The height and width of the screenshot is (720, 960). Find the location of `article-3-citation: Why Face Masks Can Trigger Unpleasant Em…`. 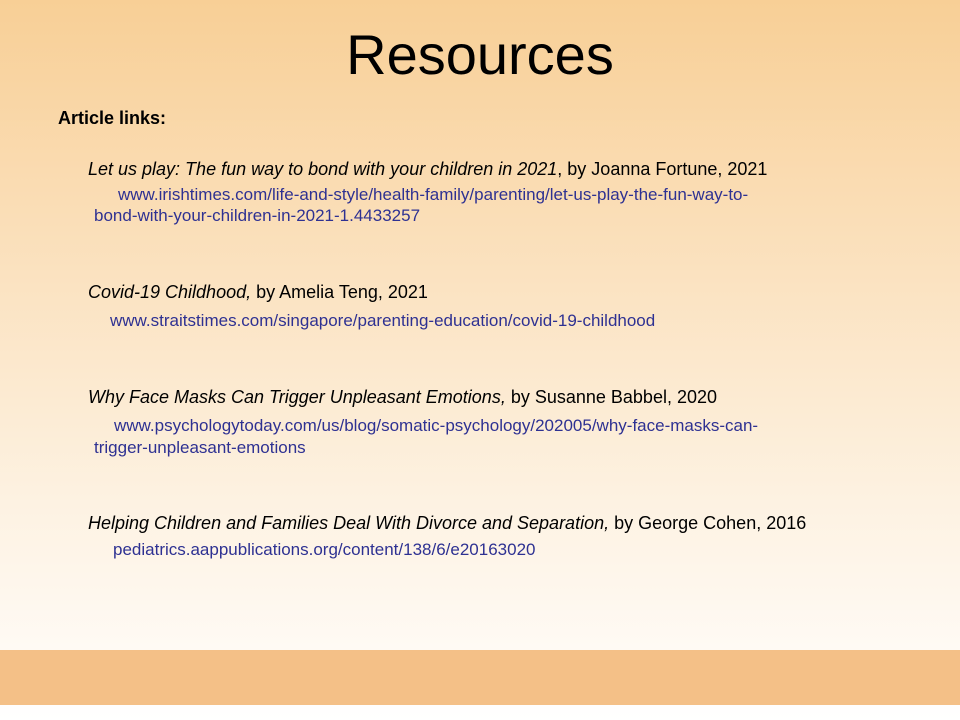

article-3-citation: Why Face Masks Can Trigger Unpleasant Em… is located at coordinates (518, 397).